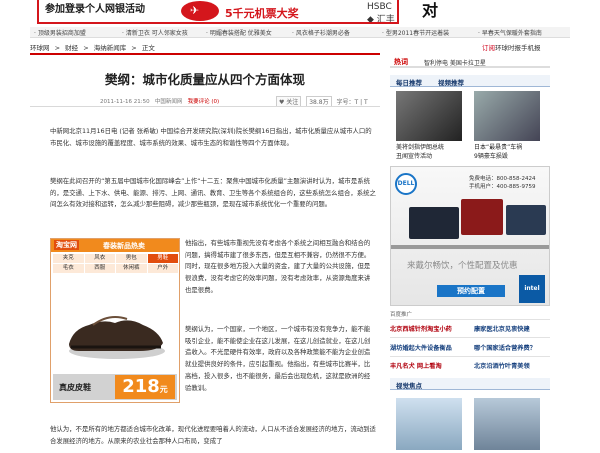  Describe the element at coordinates (502, 183) in the screenshot. I see `dell-phone: 免费电话：800-858-2424 手机用户：400-885-9759` at that location.